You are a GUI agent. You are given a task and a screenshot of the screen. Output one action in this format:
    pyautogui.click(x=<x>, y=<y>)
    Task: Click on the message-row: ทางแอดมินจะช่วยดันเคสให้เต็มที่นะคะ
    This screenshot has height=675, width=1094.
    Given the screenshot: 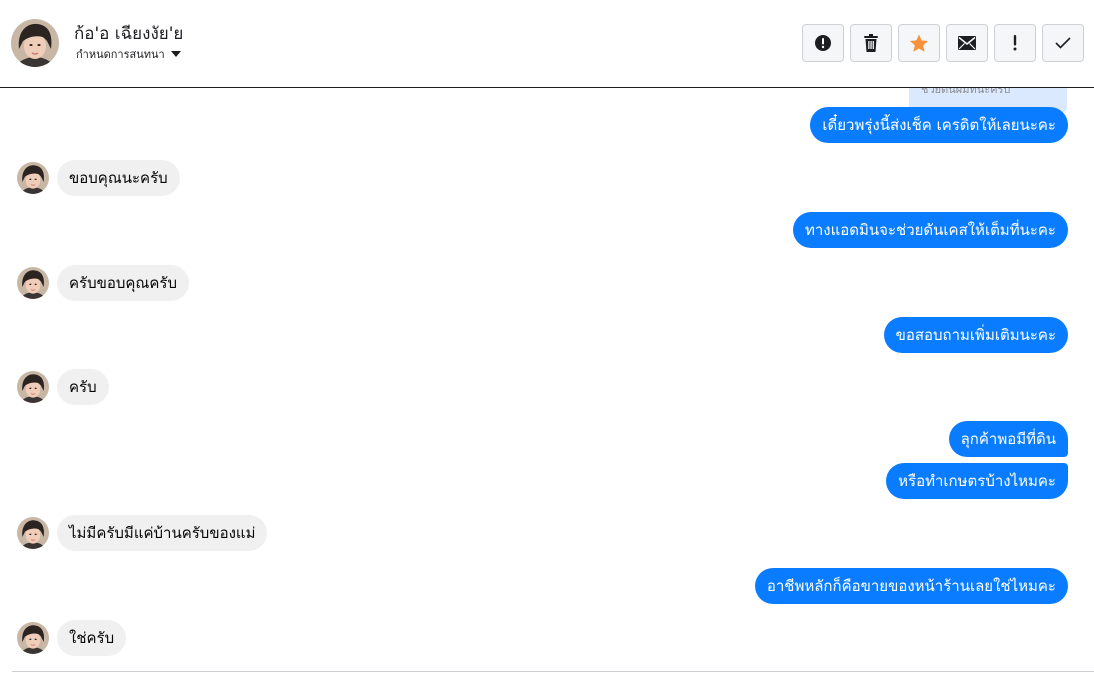 What is the action you would take?
    pyautogui.click(x=930, y=230)
    